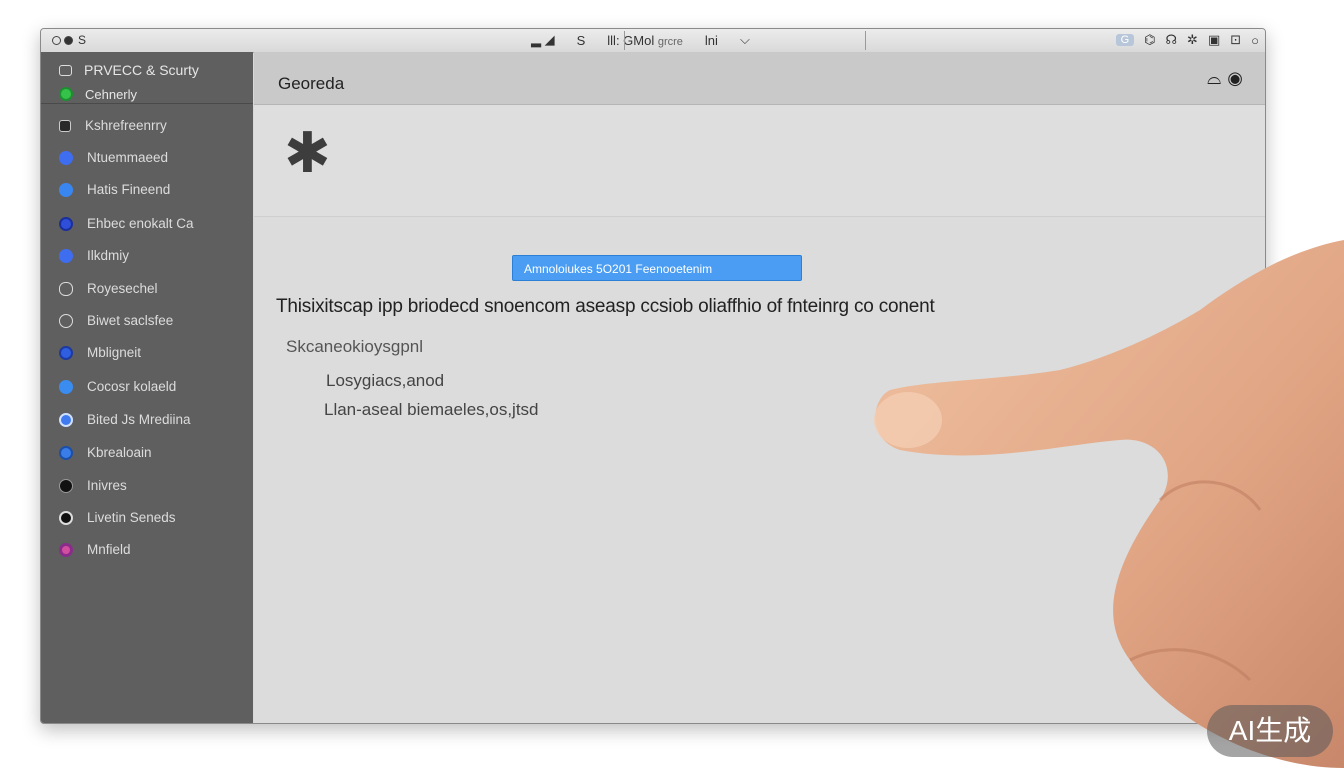 The height and width of the screenshot is (768, 1344). I want to click on highlight-bar: Amnoloiukes 5O201 Feenooetenim, so click(657, 268).